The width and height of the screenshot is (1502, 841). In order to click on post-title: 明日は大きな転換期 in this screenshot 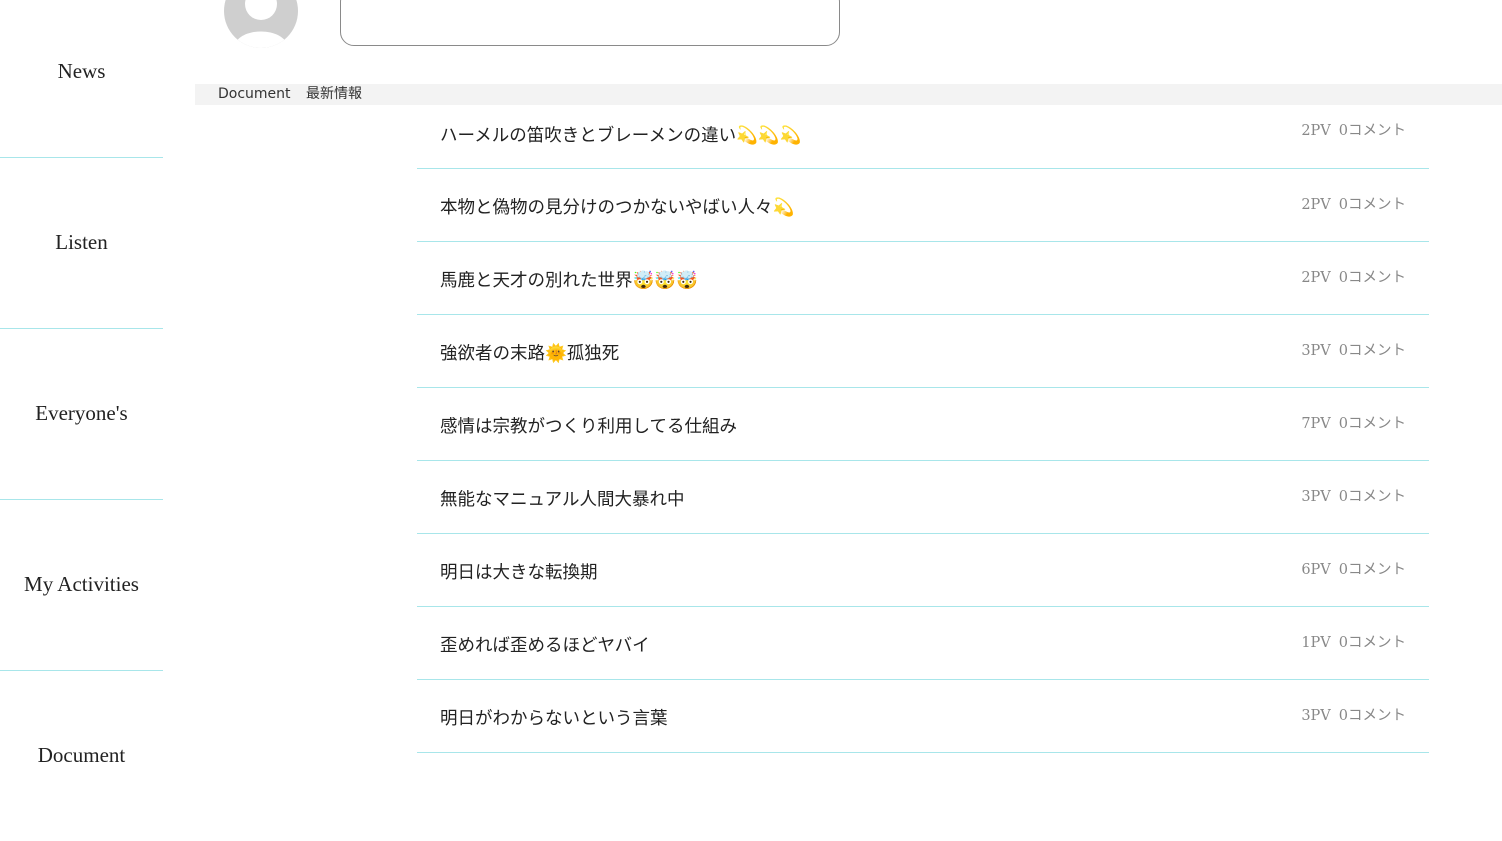, I will do `click(519, 571)`.